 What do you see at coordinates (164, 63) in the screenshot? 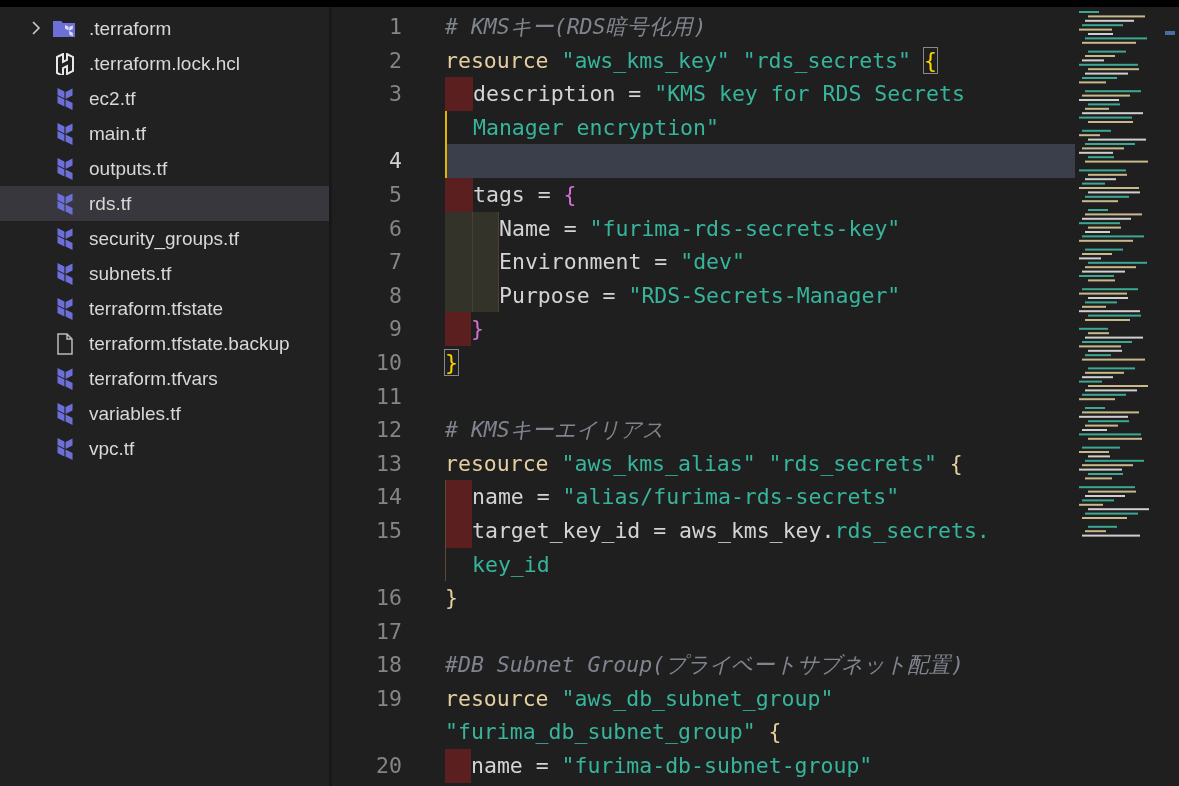
I see `file-item: .terraform.lock.hcl` at bounding box center [164, 63].